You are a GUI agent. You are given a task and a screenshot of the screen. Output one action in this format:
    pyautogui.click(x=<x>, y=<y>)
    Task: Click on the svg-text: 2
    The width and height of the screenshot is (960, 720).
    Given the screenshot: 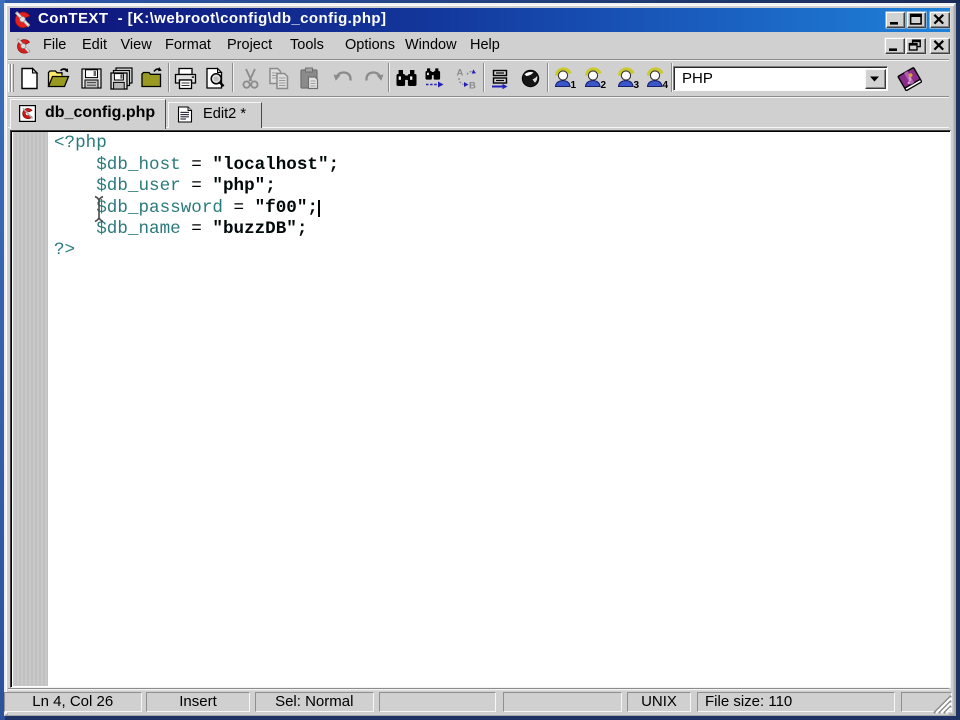 What is the action you would take?
    pyautogui.click(x=604, y=85)
    